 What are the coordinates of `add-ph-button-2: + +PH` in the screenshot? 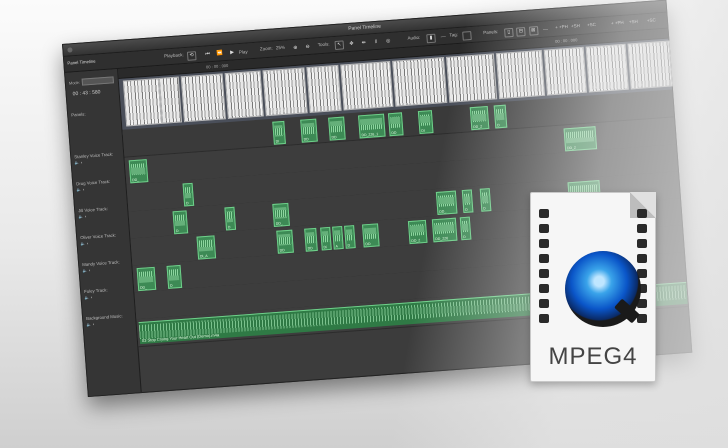 It's located at (617, 23).